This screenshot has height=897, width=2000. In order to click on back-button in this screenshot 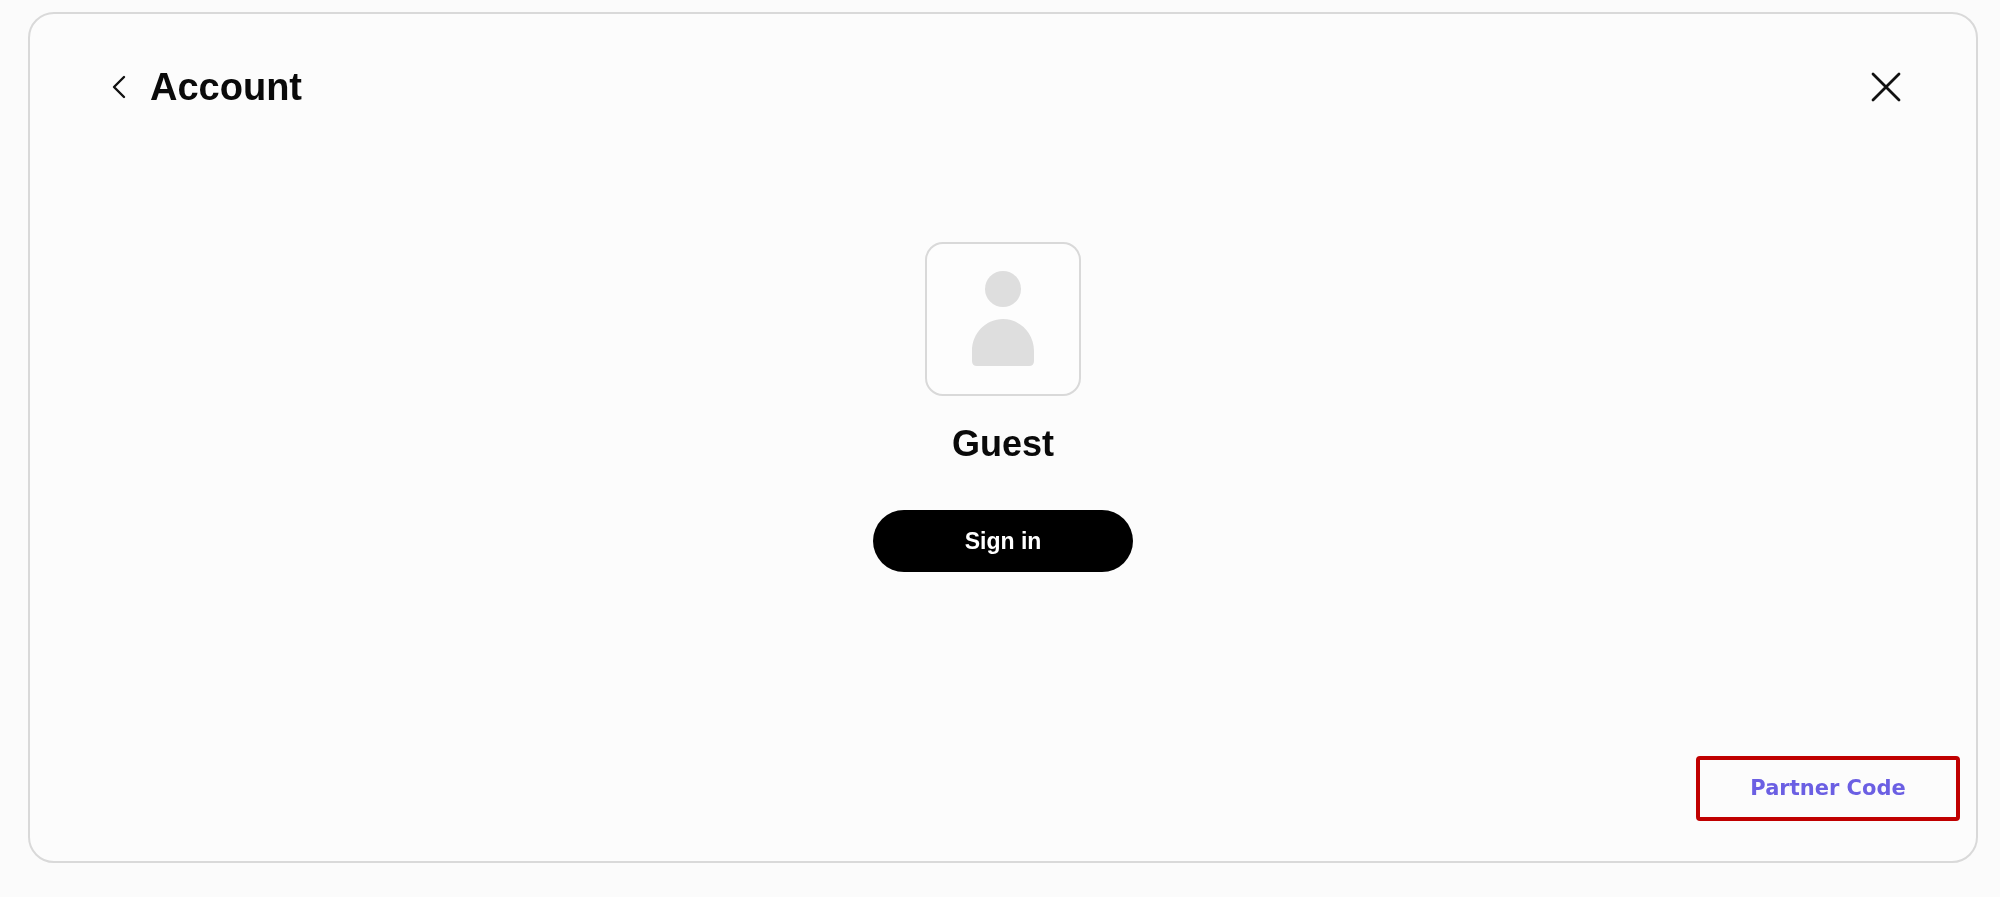, I will do `click(119, 87)`.